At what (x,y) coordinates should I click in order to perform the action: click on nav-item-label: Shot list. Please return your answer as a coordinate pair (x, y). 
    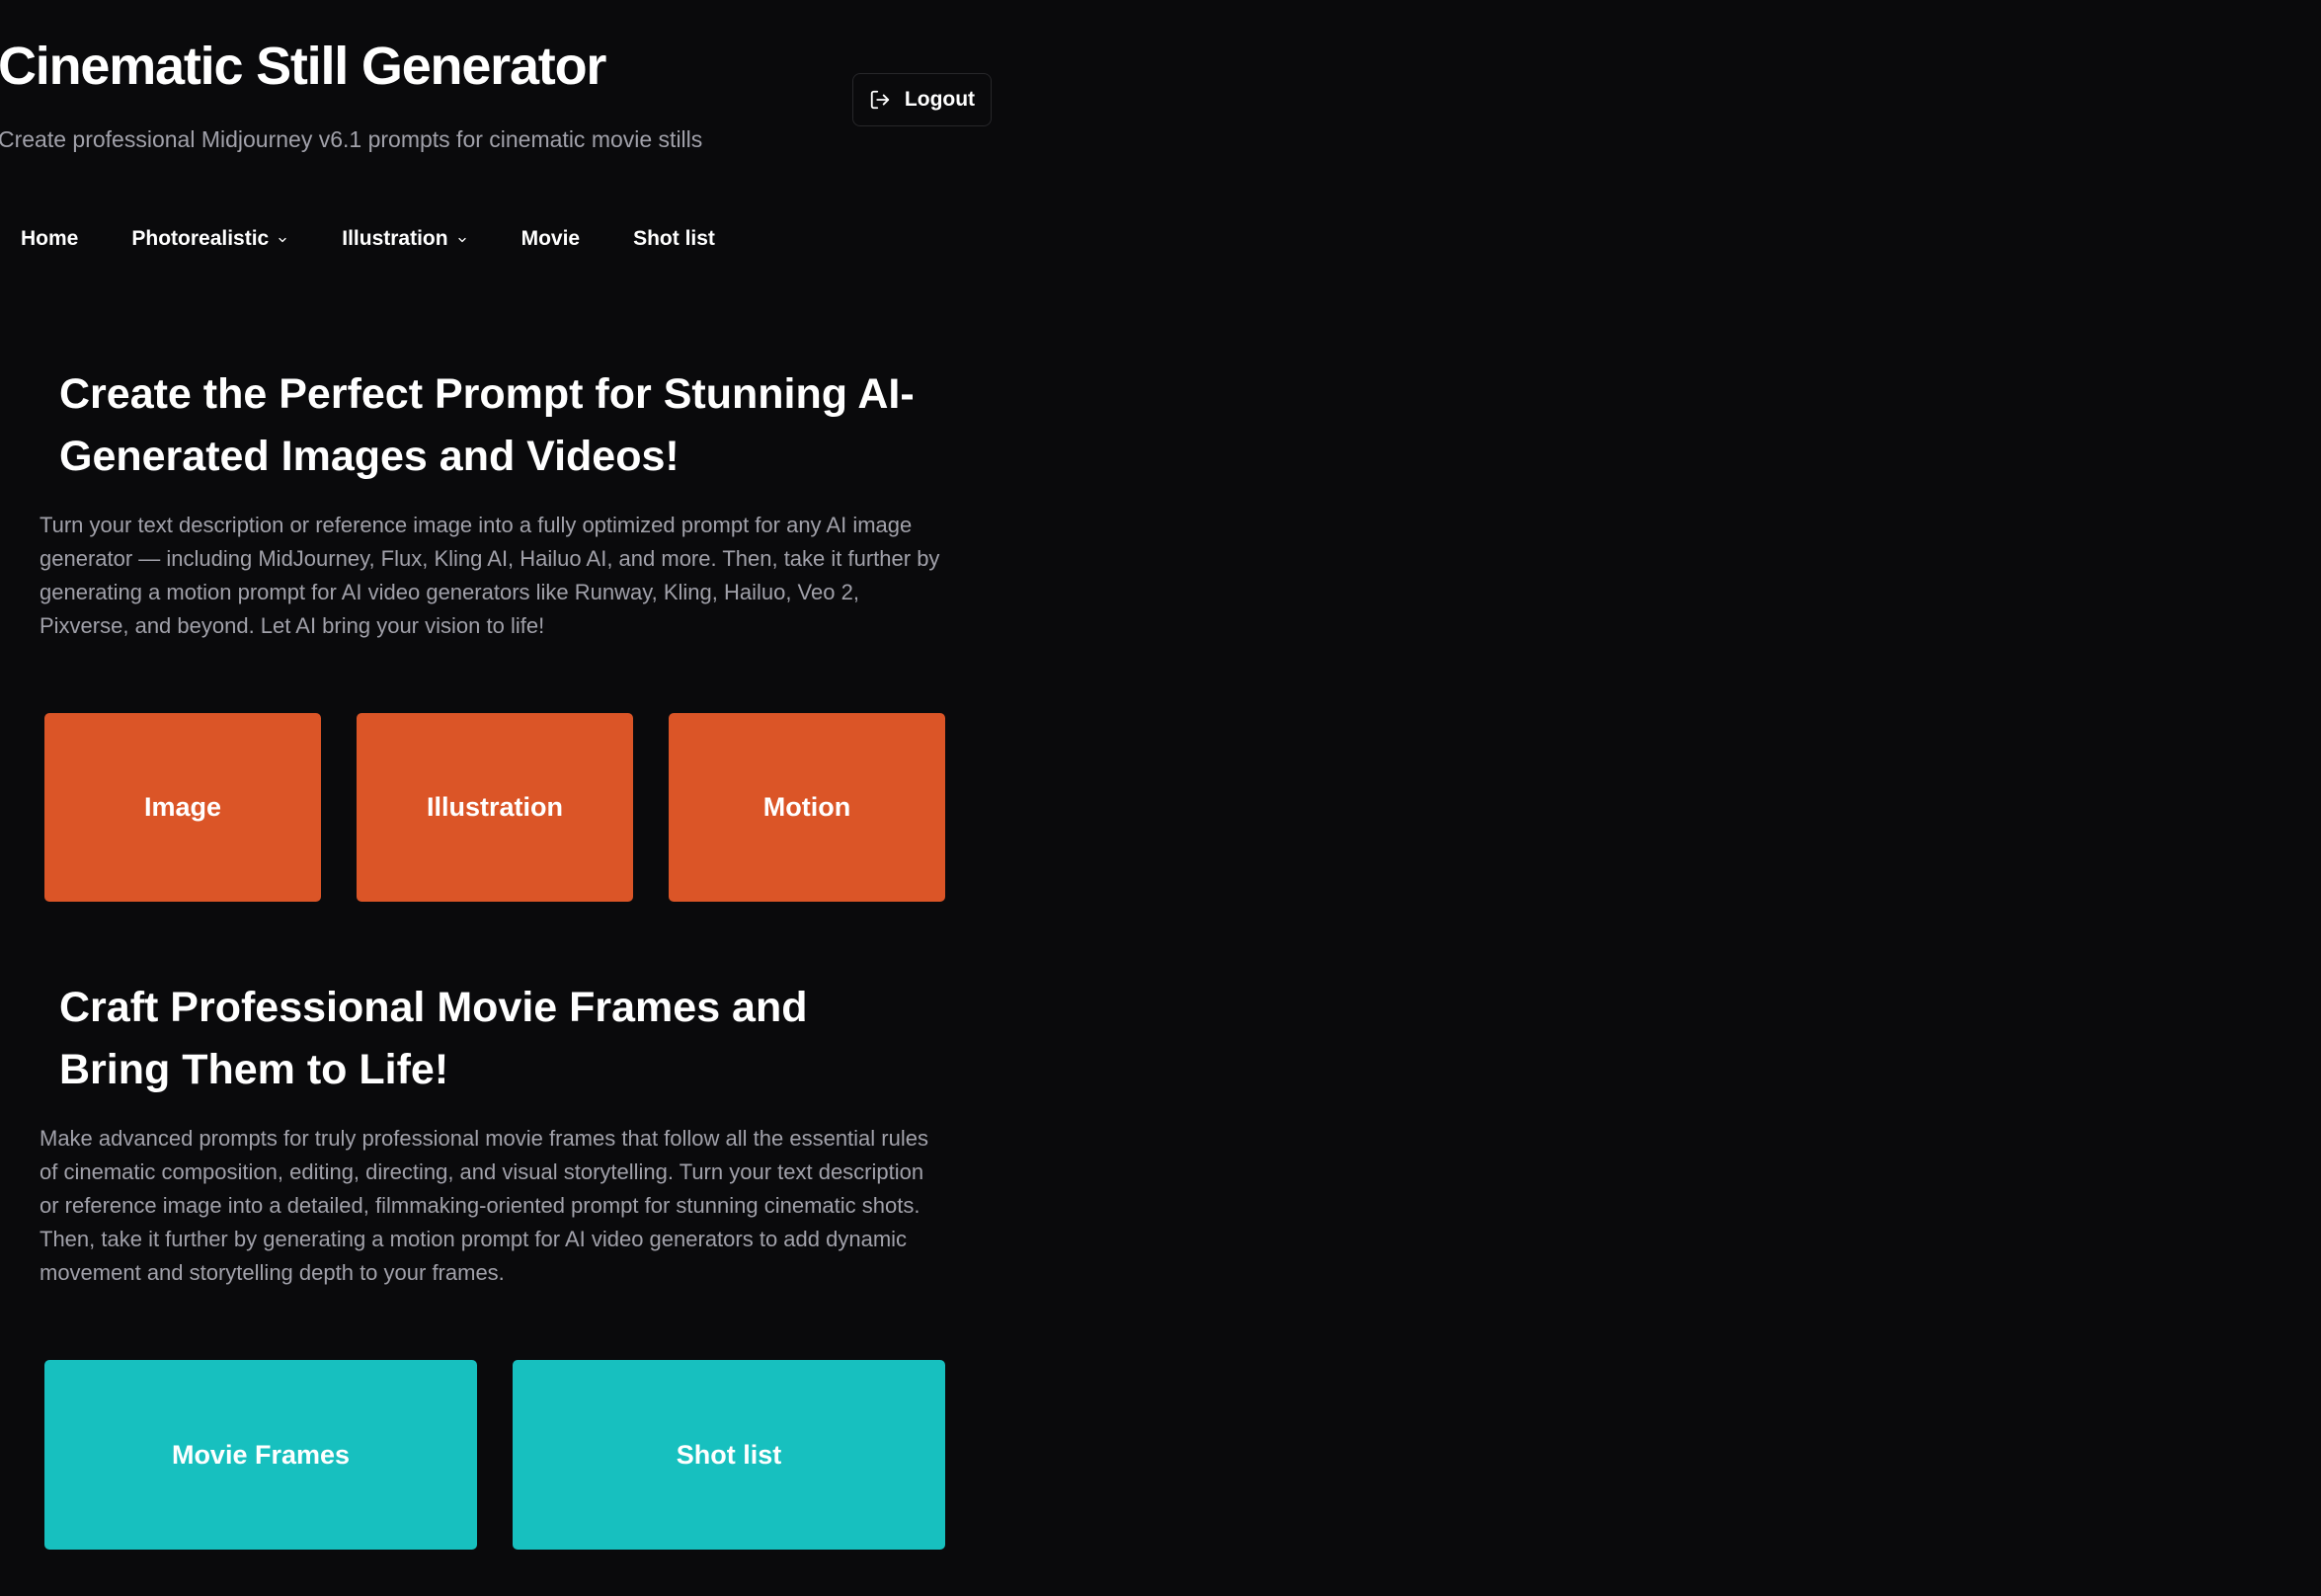
    Looking at the image, I should click on (674, 238).